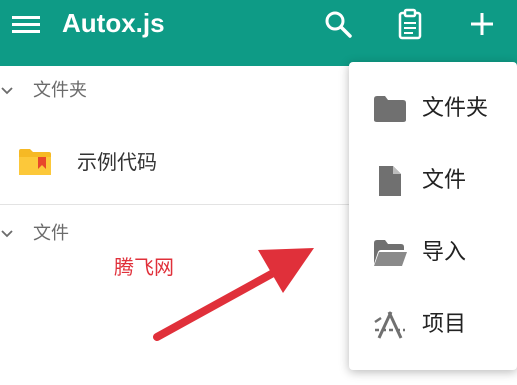  I want to click on folder-open-icon, so click(390, 253).